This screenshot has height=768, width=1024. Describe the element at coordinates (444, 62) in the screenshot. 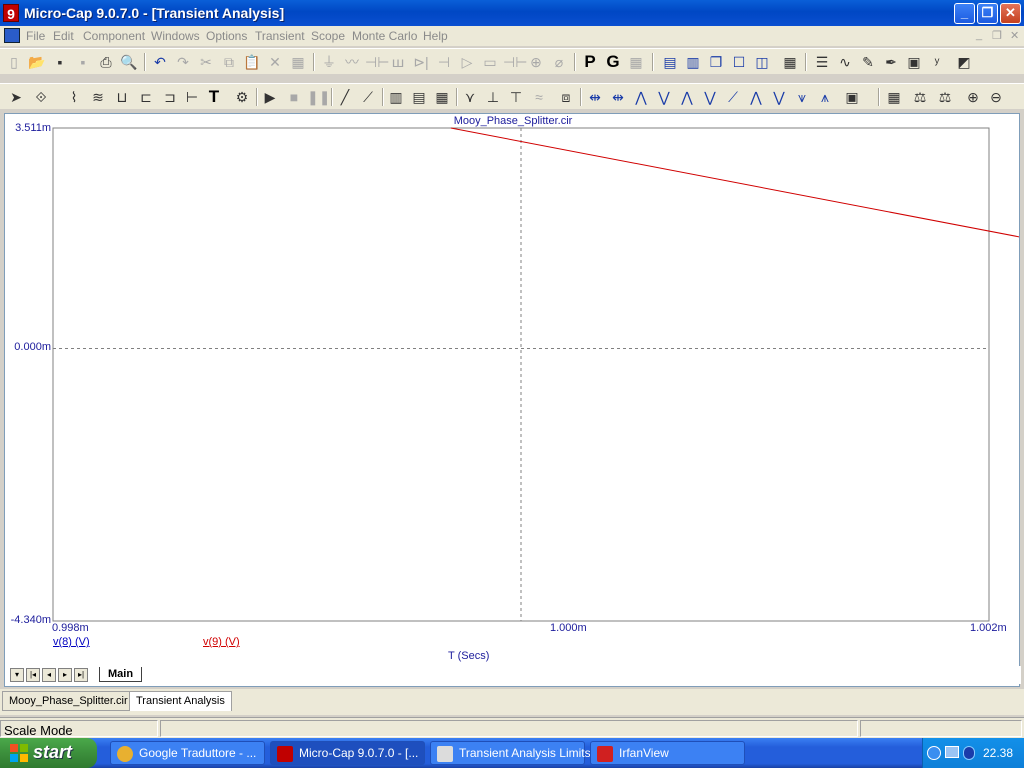

I see `transistor-icon: ⊣` at that location.